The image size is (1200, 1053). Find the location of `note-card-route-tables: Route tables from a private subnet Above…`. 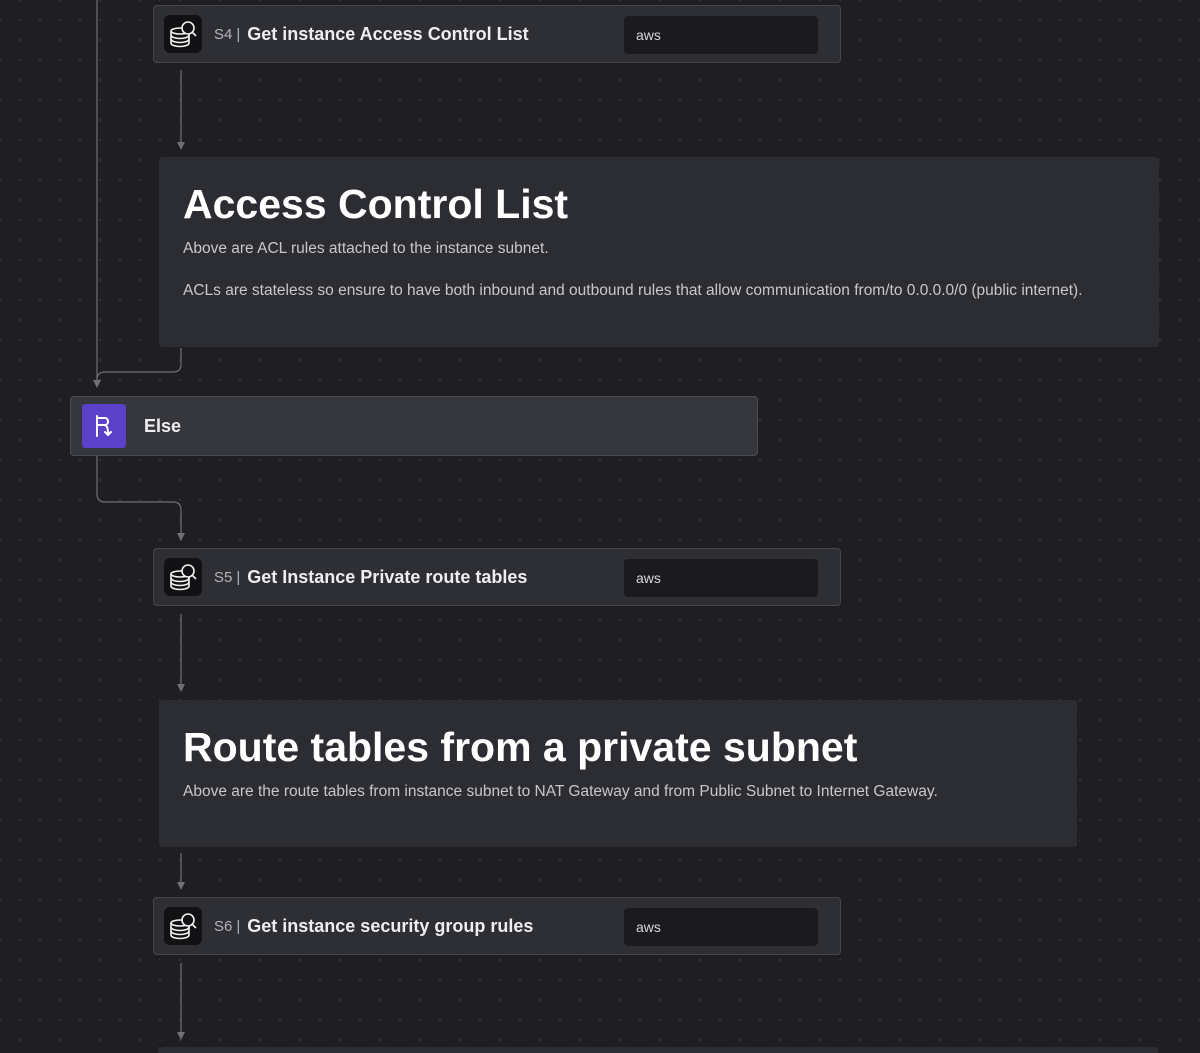

note-card-route-tables: Route tables from a private subnet Above… is located at coordinates (618, 773).